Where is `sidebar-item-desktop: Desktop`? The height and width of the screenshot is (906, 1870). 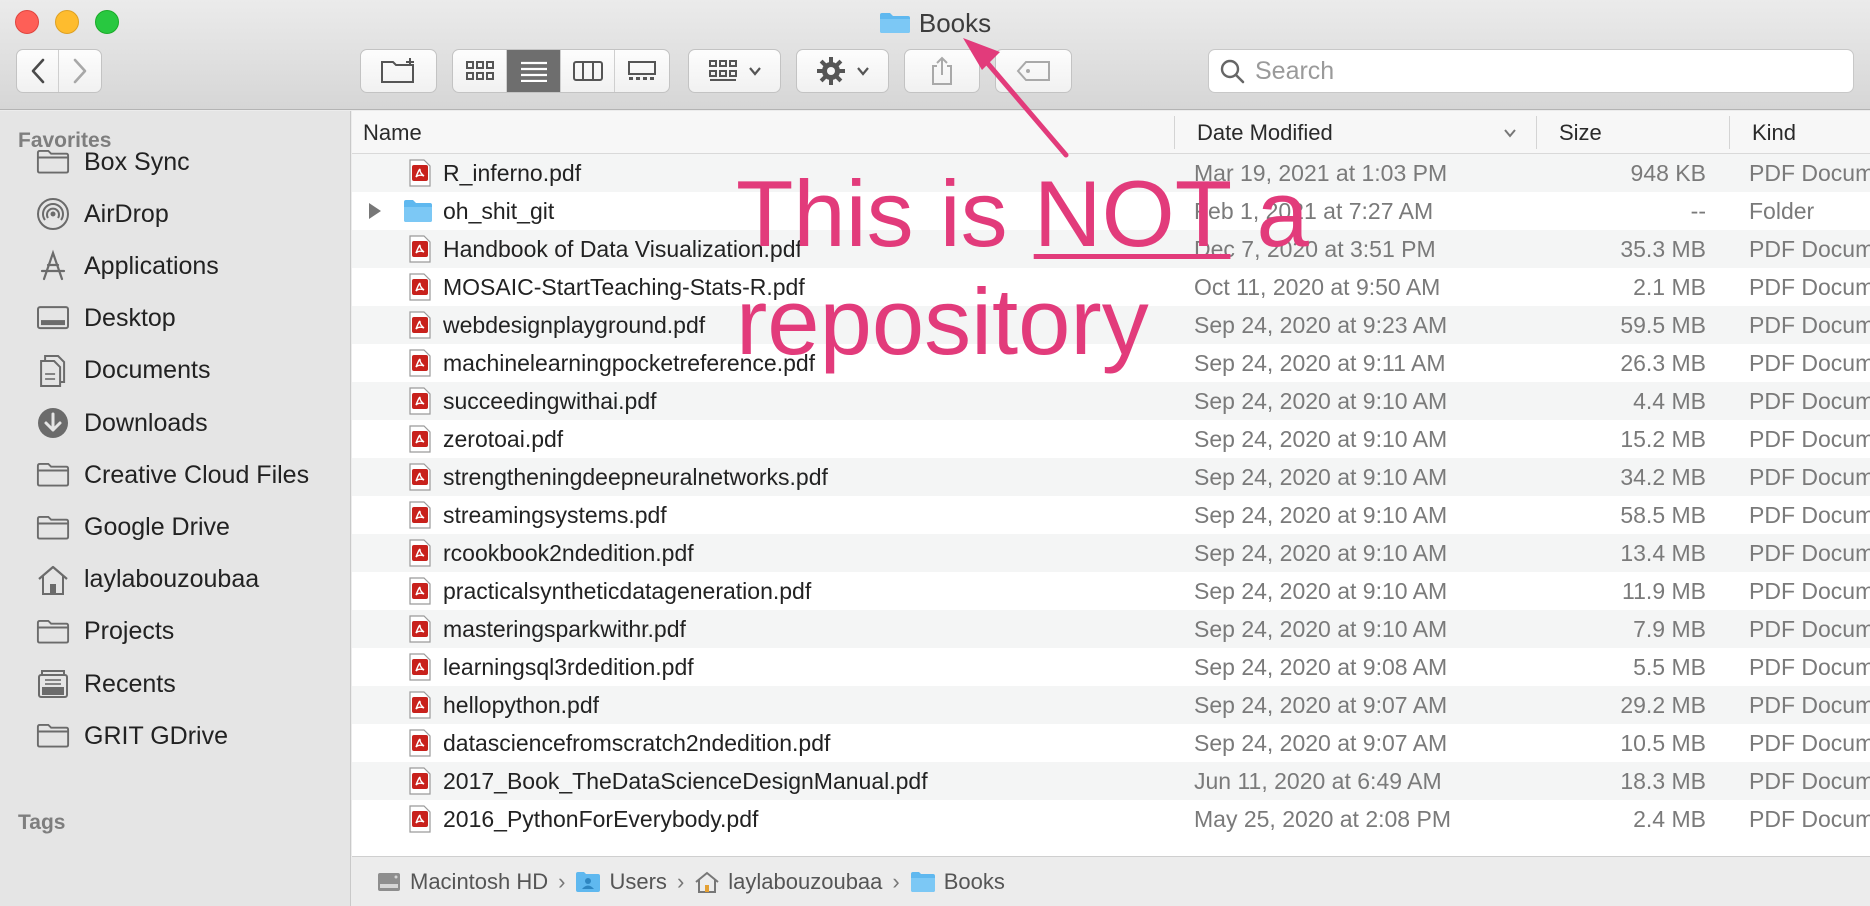
sidebar-item-desktop: Desktop is located at coordinates (189, 319).